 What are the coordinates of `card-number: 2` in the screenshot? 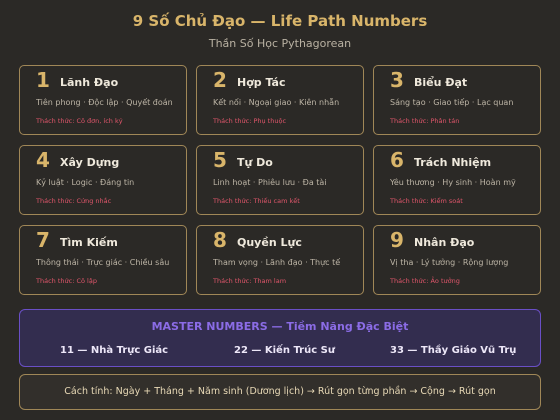 It's located at (220, 80).